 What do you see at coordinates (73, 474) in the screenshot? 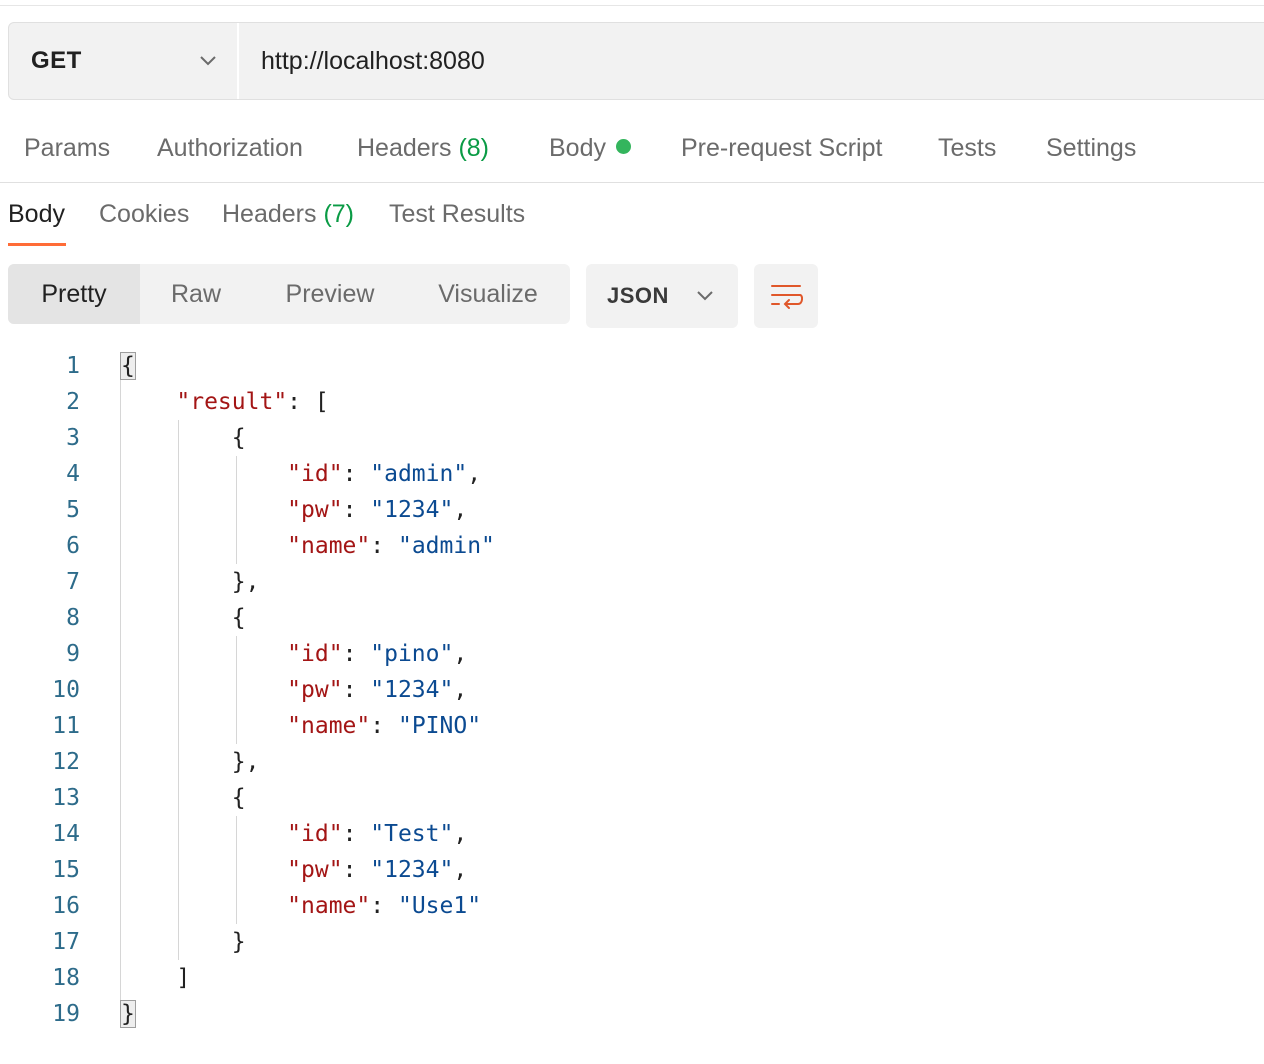
I see `line-number: 4` at bounding box center [73, 474].